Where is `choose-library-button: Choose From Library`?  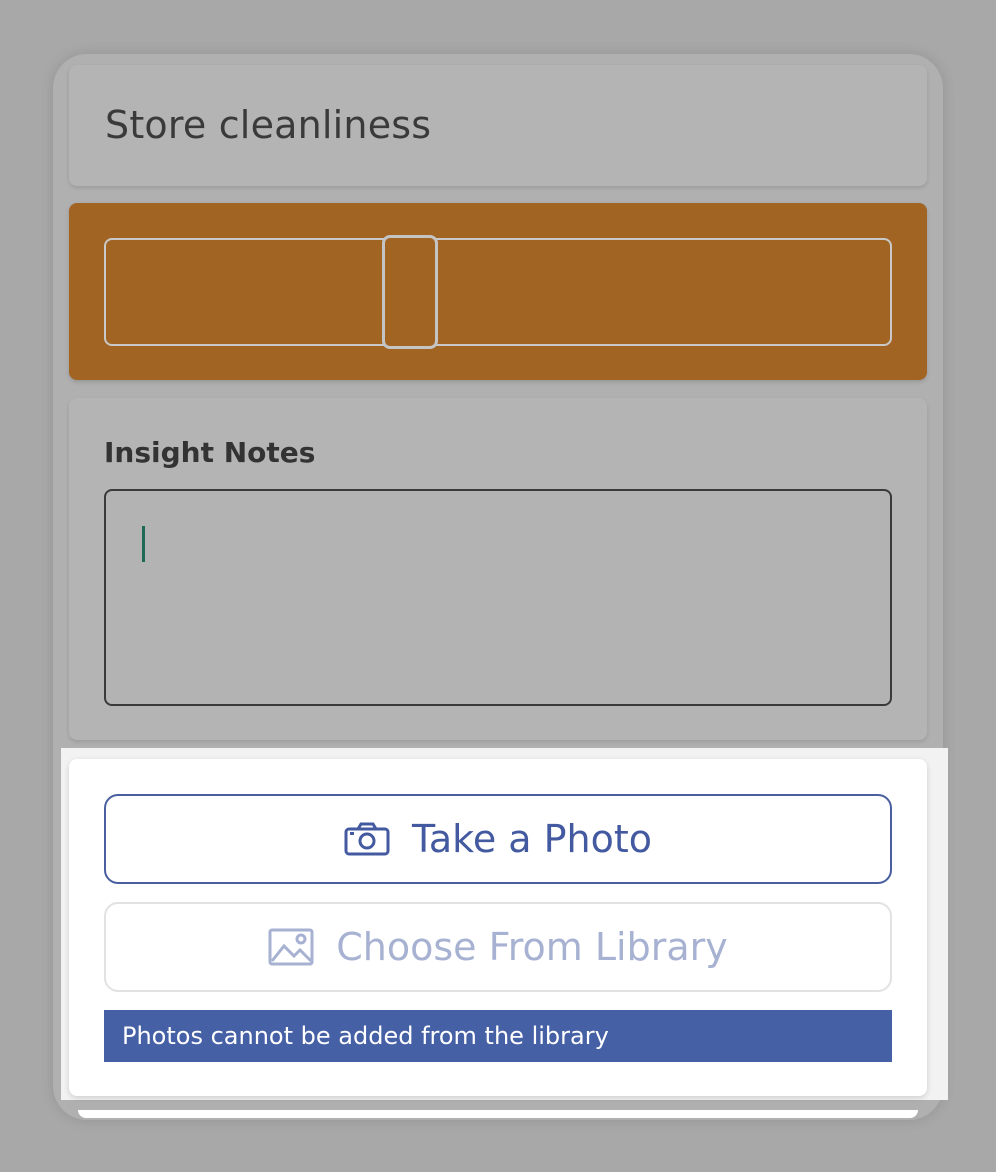
choose-library-button: Choose From Library is located at coordinates (498, 947).